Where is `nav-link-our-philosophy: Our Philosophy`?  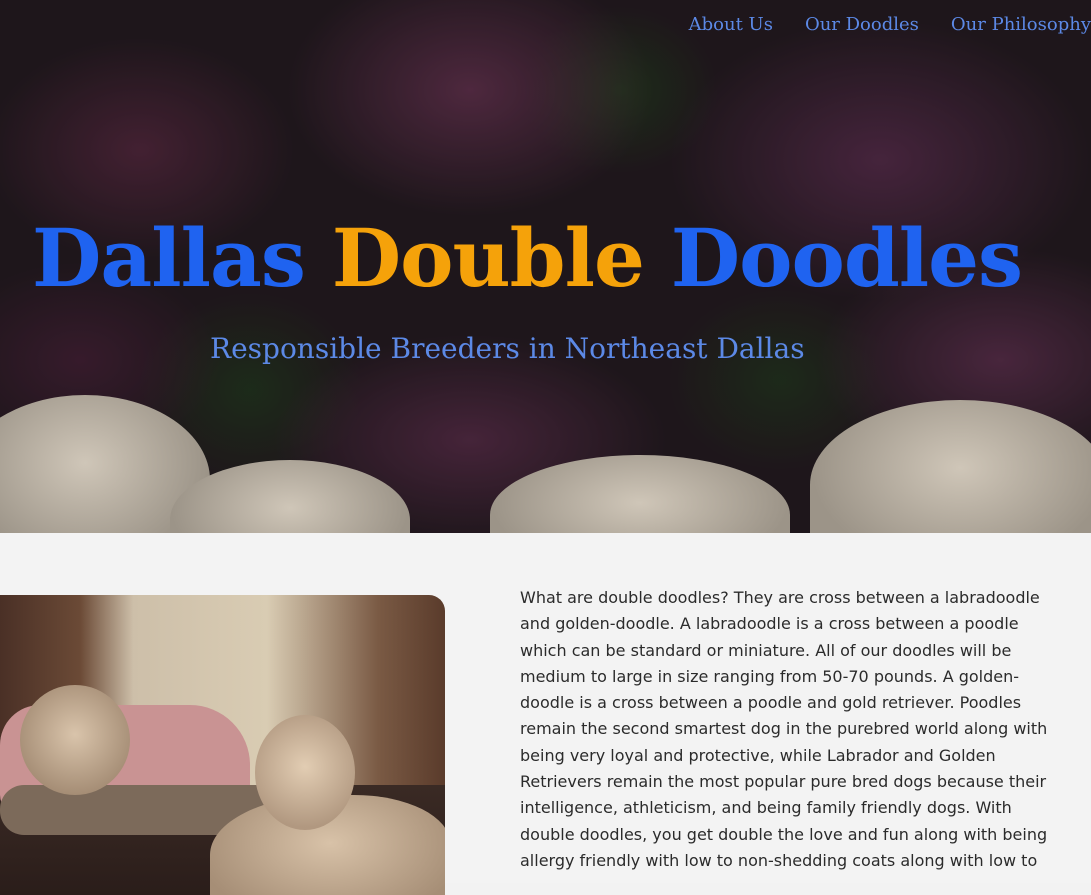 nav-link-our-philosophy: Our Philosophy is located at coordinates (1021, 24).